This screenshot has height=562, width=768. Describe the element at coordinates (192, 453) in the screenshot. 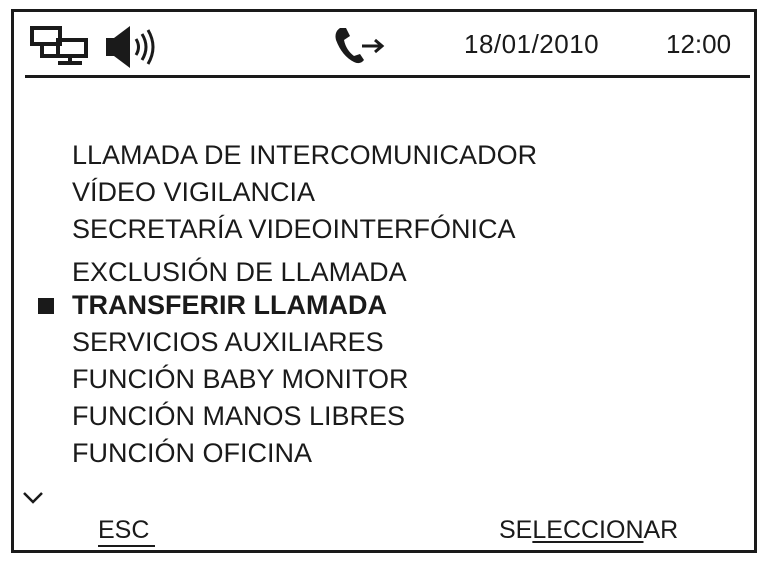

I see `menu-item-office-function: FUNCIÓN OFICINA` at that location.